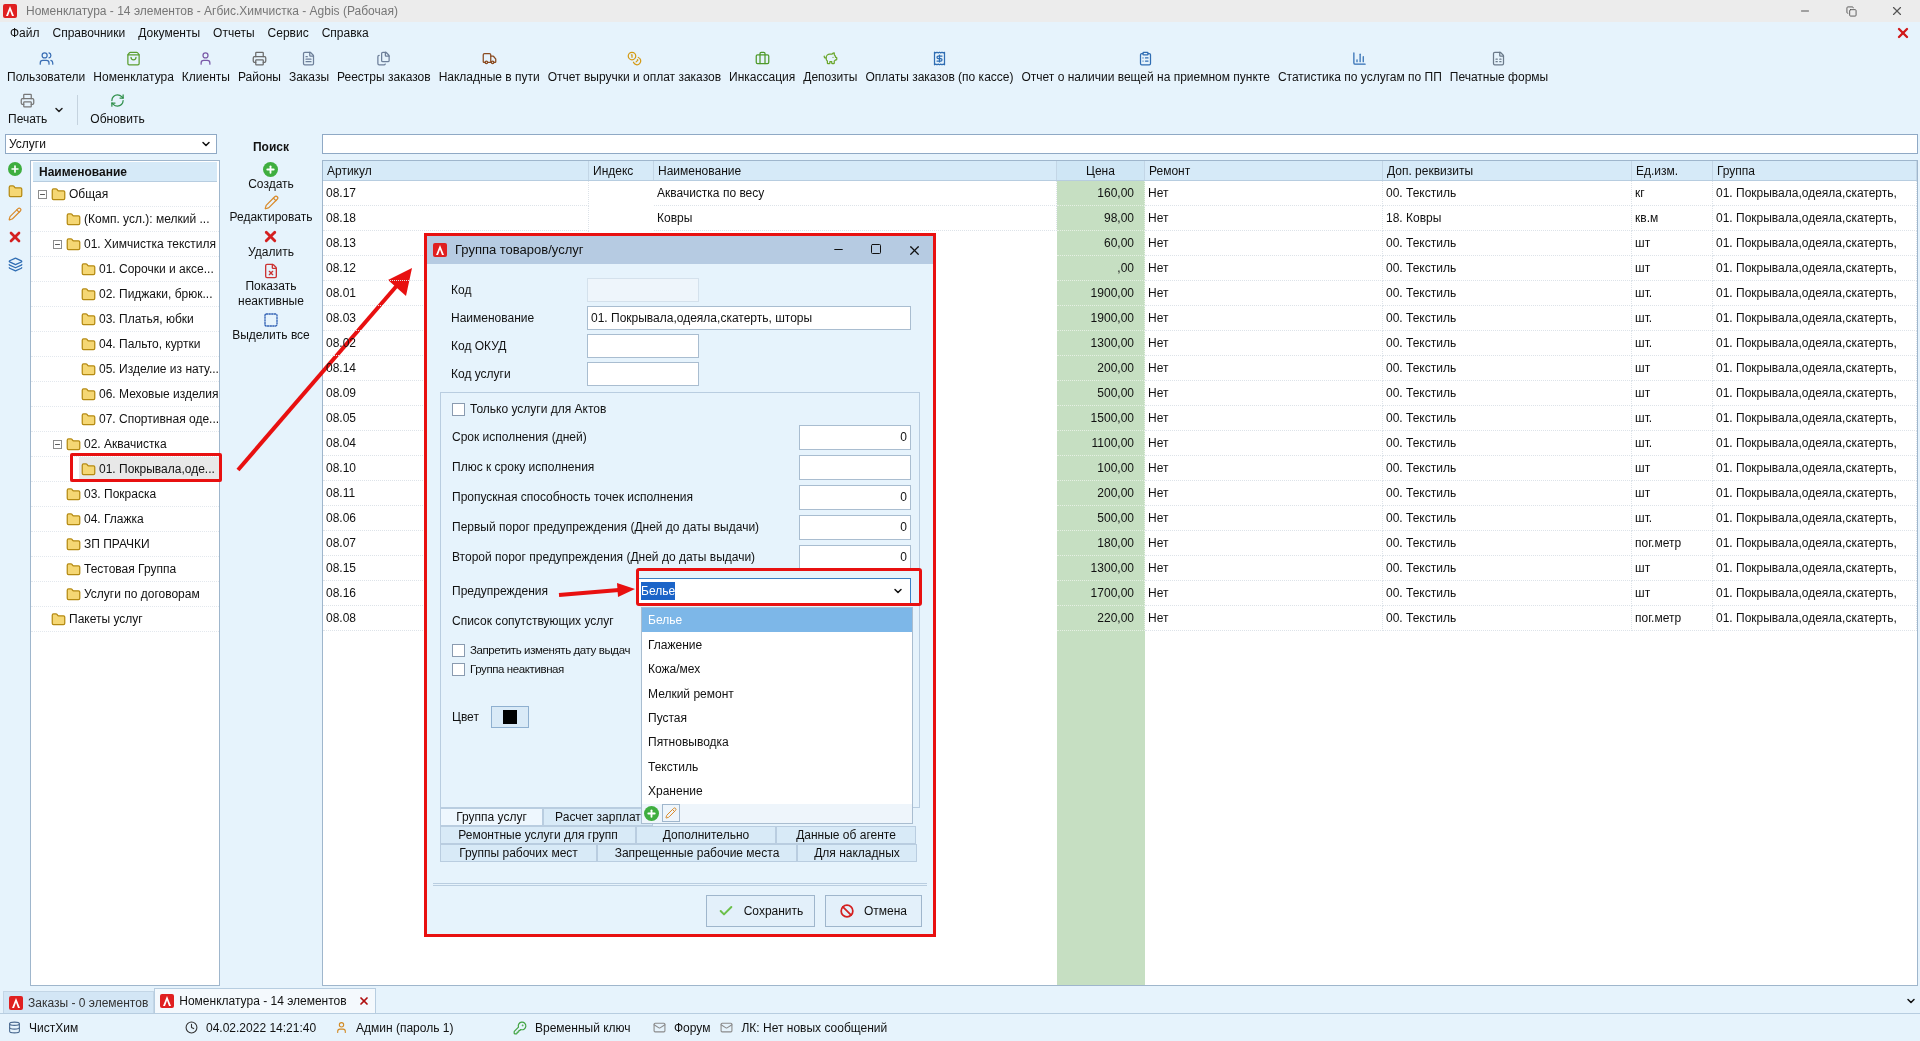 The width and height of the screenshot is (1920, 1041). I want to click on menu-item: Справочники, so click(89, 33).